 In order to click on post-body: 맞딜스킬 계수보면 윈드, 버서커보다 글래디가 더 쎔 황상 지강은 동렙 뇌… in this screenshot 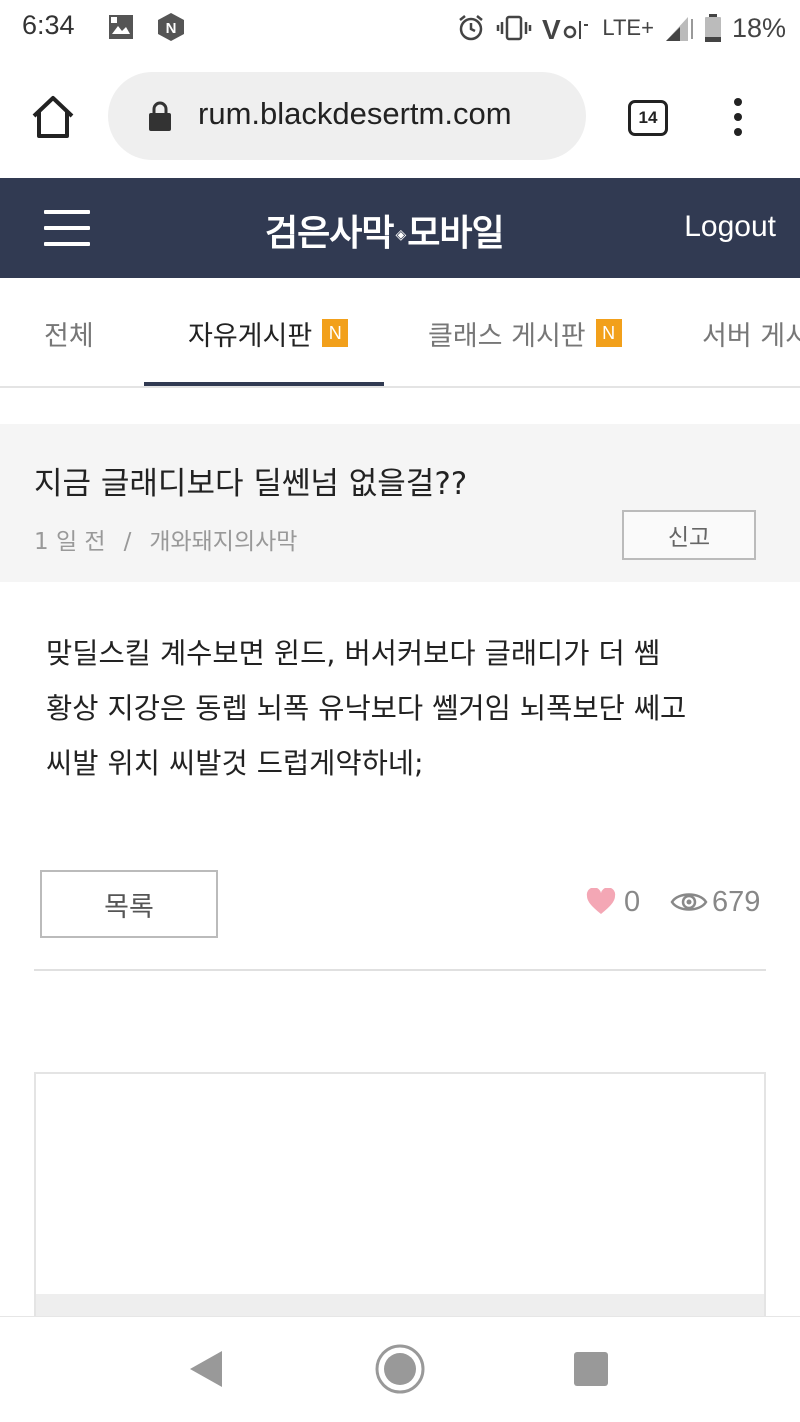, I will do `click(406, 708)`.